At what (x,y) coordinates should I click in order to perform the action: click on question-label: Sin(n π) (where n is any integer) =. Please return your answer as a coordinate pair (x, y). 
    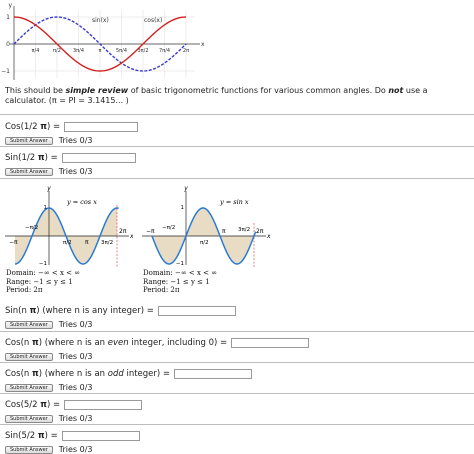
    Looking at the image, I should click on (79, 311).